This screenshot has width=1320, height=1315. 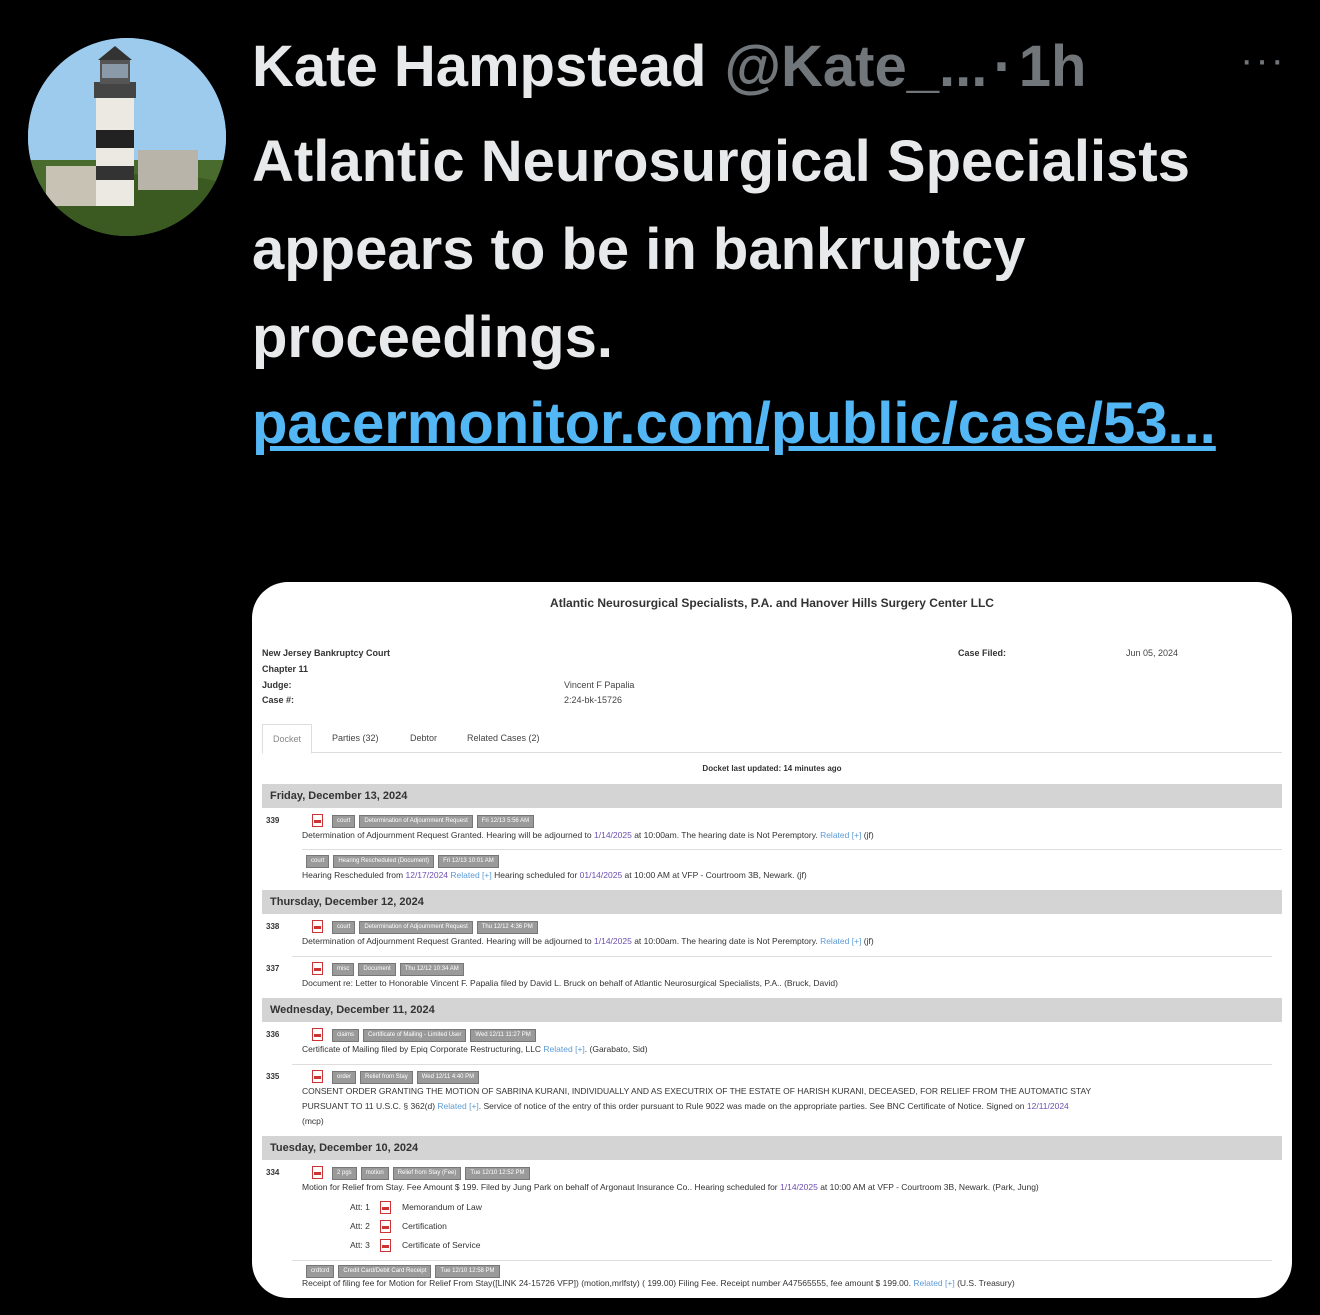 I want to click on day-header: Friday, December 13, 2024, so click(x=772, y=796).